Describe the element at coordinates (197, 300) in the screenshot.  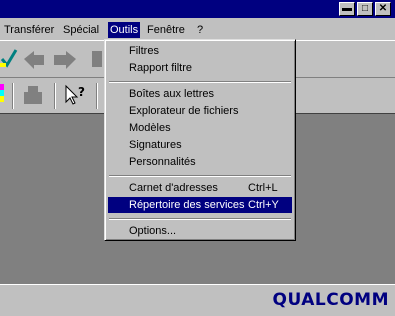
I see `status-bar: QUALCOMM` at that location.